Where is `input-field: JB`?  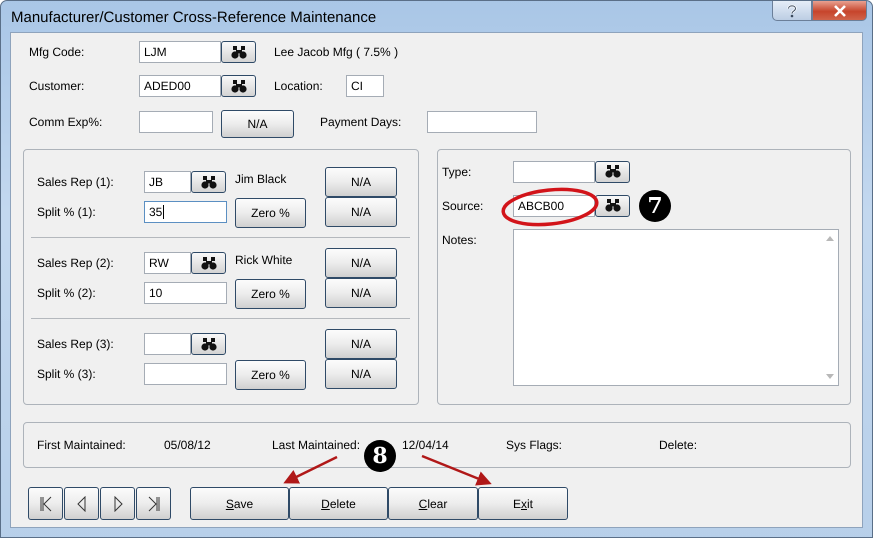 input-field: JB is located at coordinates (167, 182).